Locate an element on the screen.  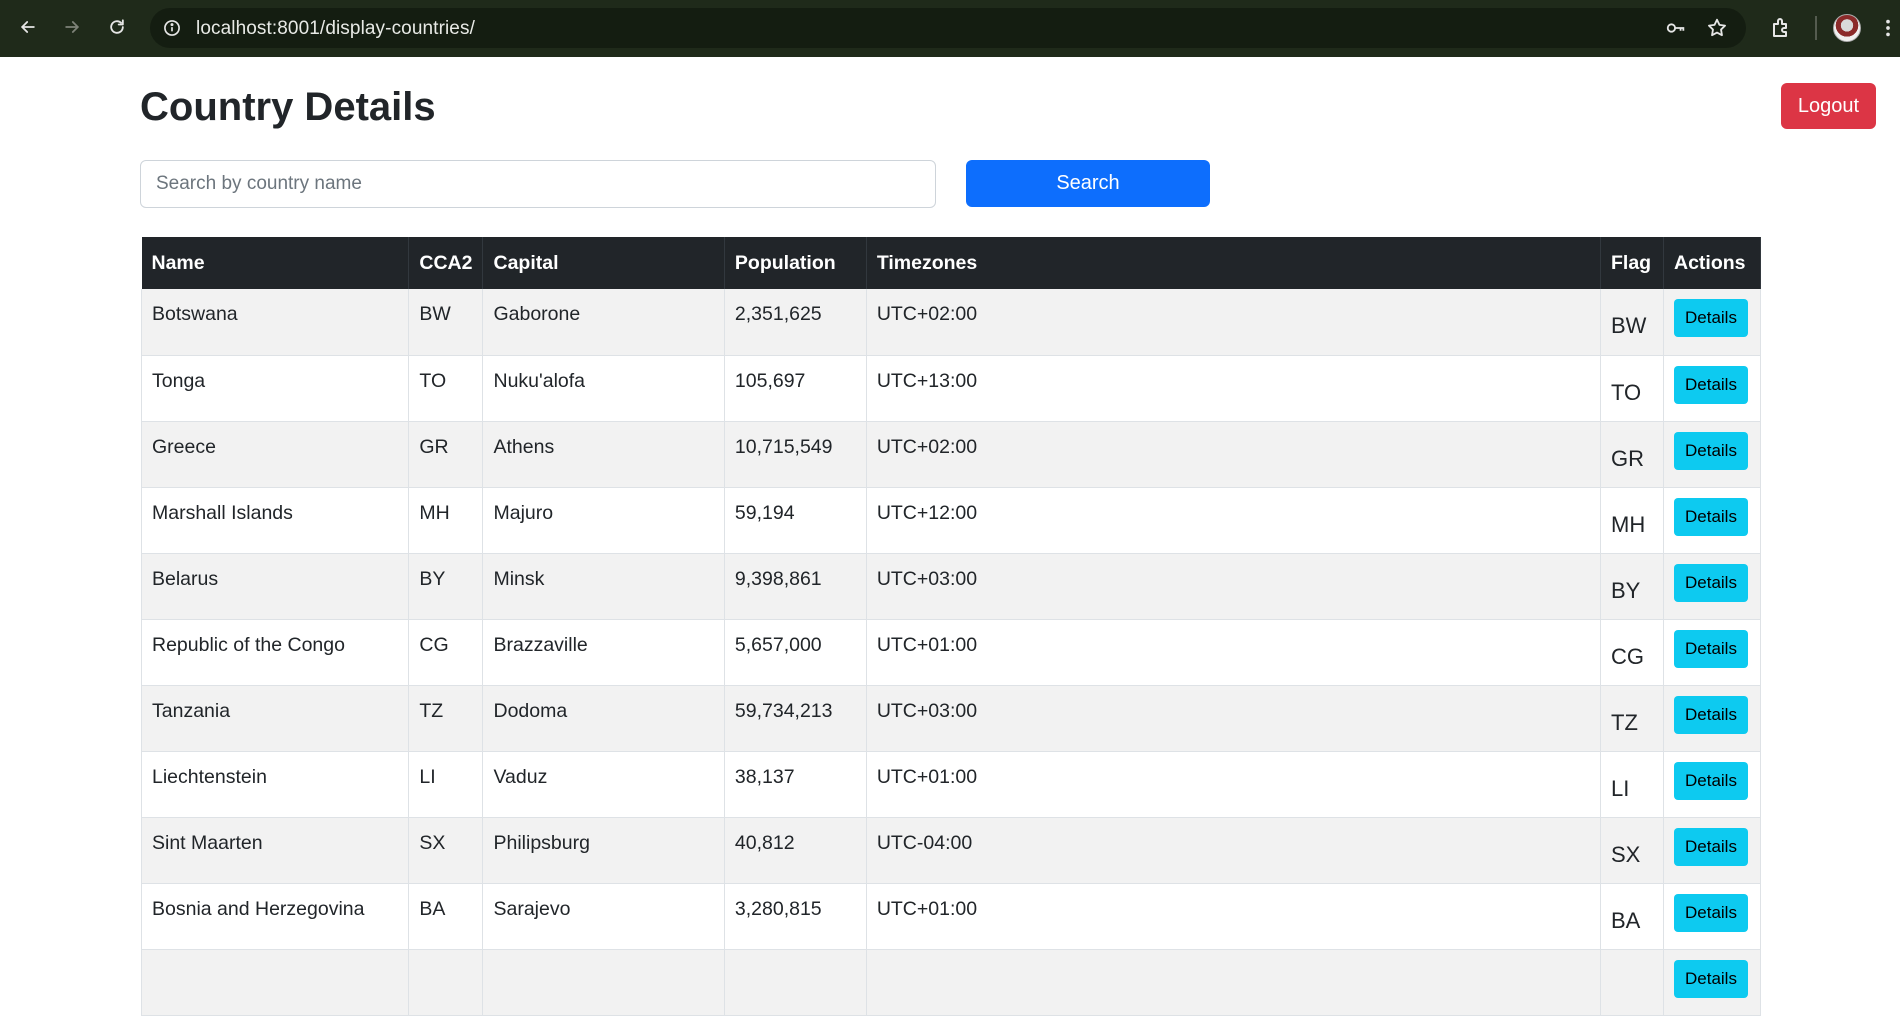
cell-name: Bosnia and Herzegovina is located at coordinates (275, 916).